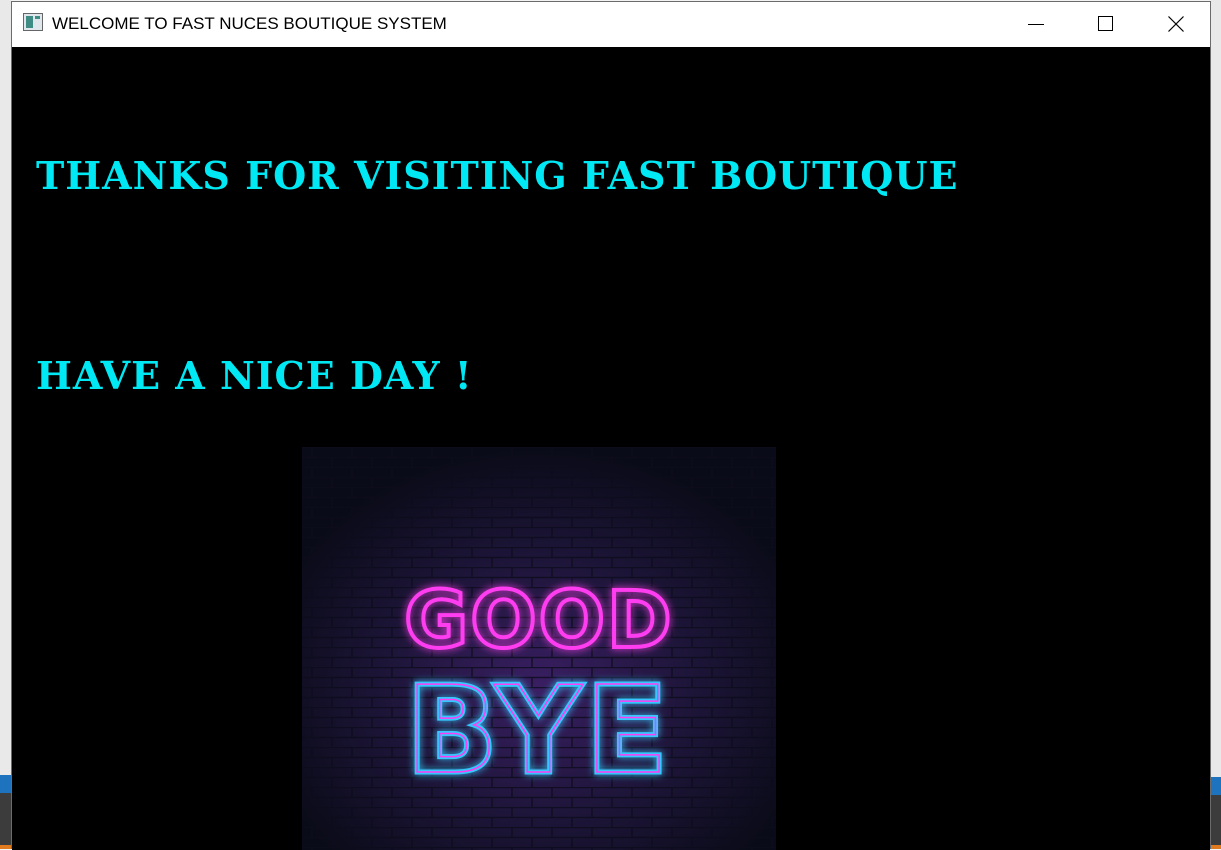 The height and width of the screenshot is (850, 1221). Describe the element at coordinates (611, 24) in the screenshot. I see `title-bar: WELCOME TO FAST NUCES BOUTIQUE SYSTEM` at that location.